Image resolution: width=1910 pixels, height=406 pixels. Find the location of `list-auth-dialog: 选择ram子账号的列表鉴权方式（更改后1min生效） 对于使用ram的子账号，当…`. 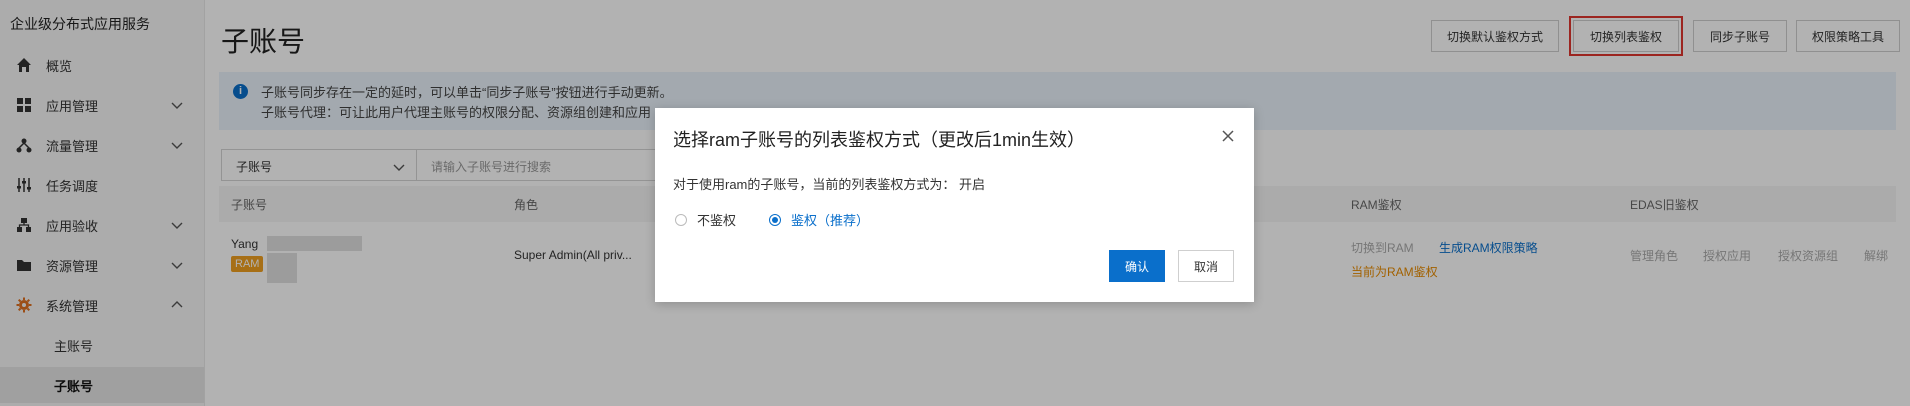

list-auth-dialog: 选择ram子账号的列表鉴权方式（更改后1min生效） 对于使用ram的子账号，当… is located at coordinates (954, 205).